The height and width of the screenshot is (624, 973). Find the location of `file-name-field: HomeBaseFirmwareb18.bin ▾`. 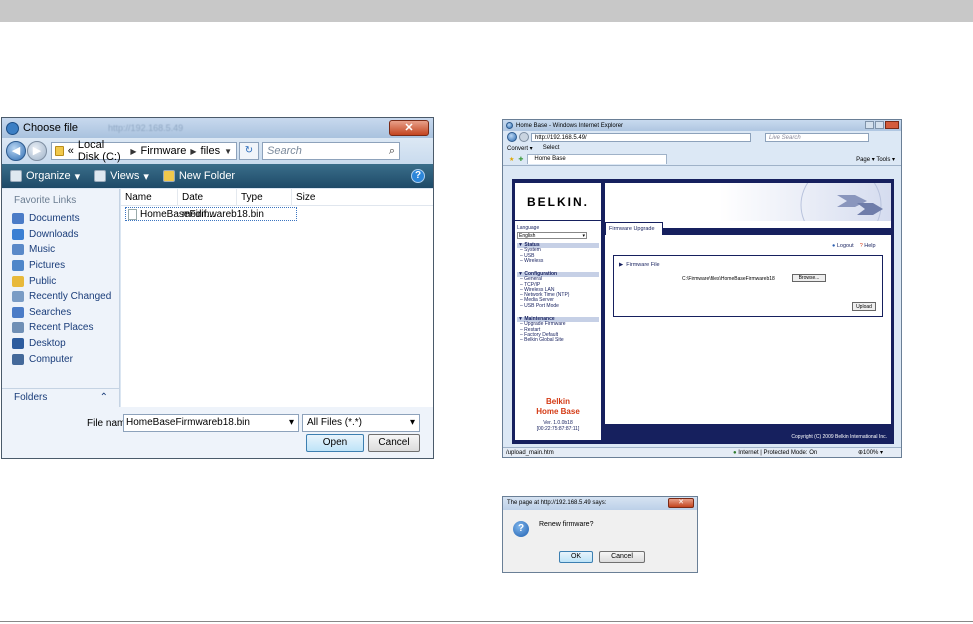

file-name-field: HomeBaseFirmwareb18.bin ▾ is located at coordinates (211, 423).